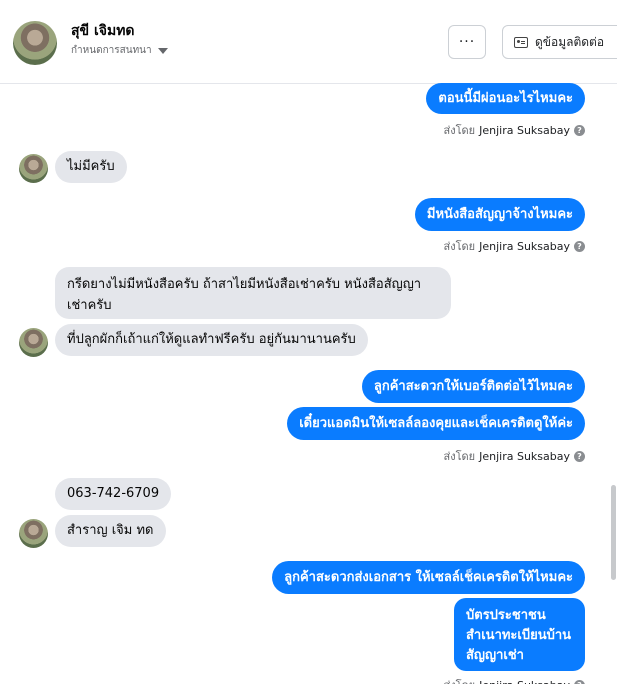  What do you see at coordinates (162, 50) in the screenshot?
I see `chevron-down-icon` at bounding box center [162, 50].